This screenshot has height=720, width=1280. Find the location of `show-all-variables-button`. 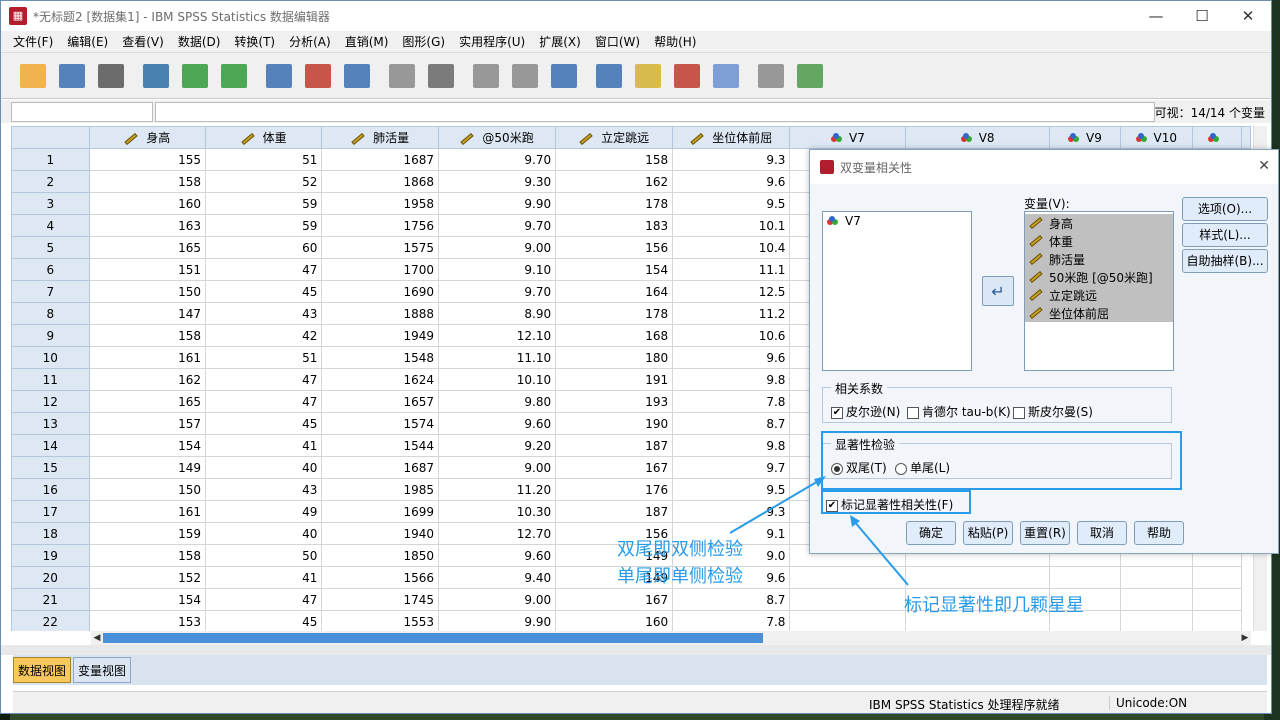

show-all-variables-button is located at coordinates (771, 76).